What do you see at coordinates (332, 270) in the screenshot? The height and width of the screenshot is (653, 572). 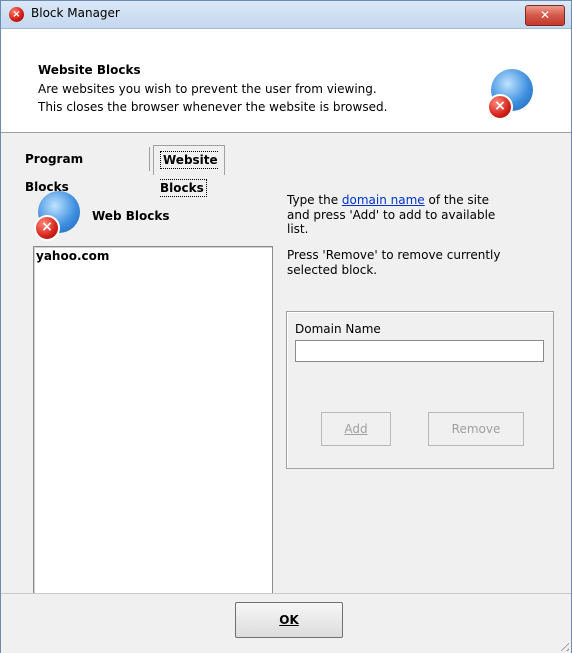 I see `instructions-line5: selected block.` at bounding box center [332, 270].